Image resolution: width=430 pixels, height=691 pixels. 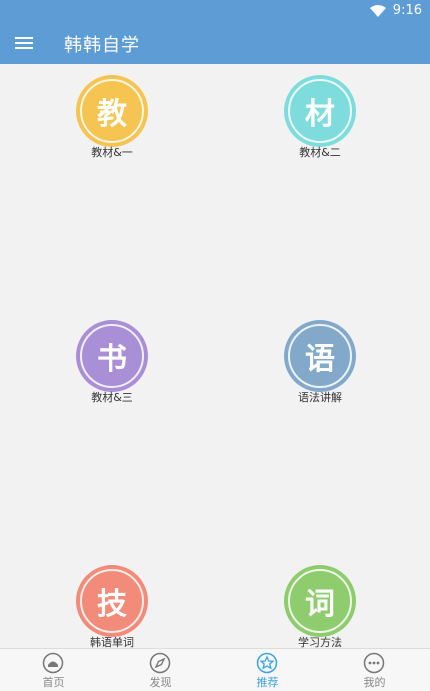 I want to click on textbook-1-icon: 教, so click(x=112, y=111).